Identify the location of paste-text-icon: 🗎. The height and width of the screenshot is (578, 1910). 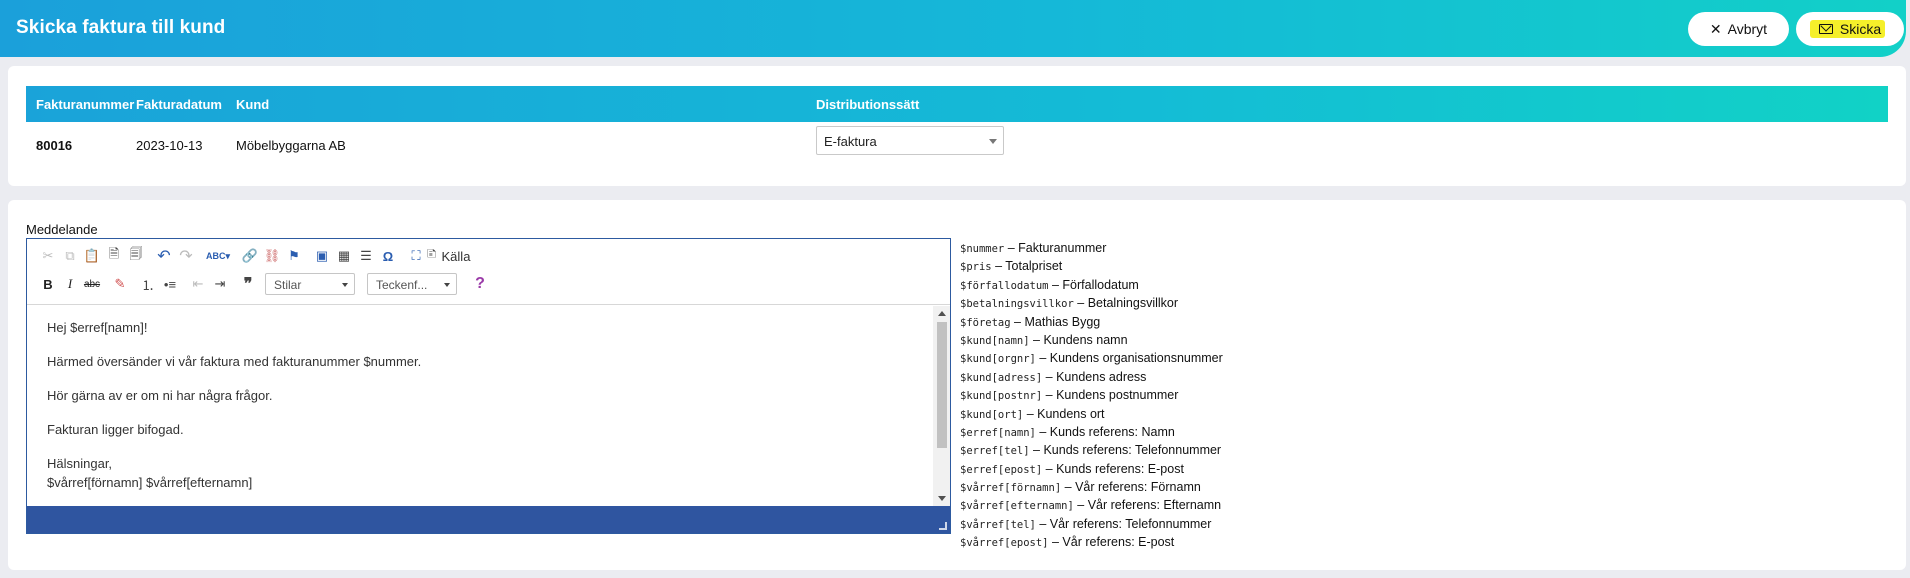
(114, 256).